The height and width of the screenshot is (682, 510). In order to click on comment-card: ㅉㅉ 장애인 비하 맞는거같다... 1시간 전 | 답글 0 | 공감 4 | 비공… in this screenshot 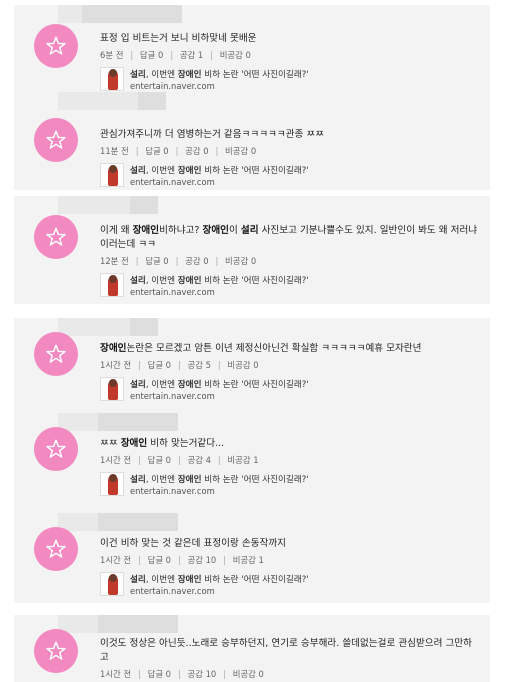, I will do `click(252, 463)`.